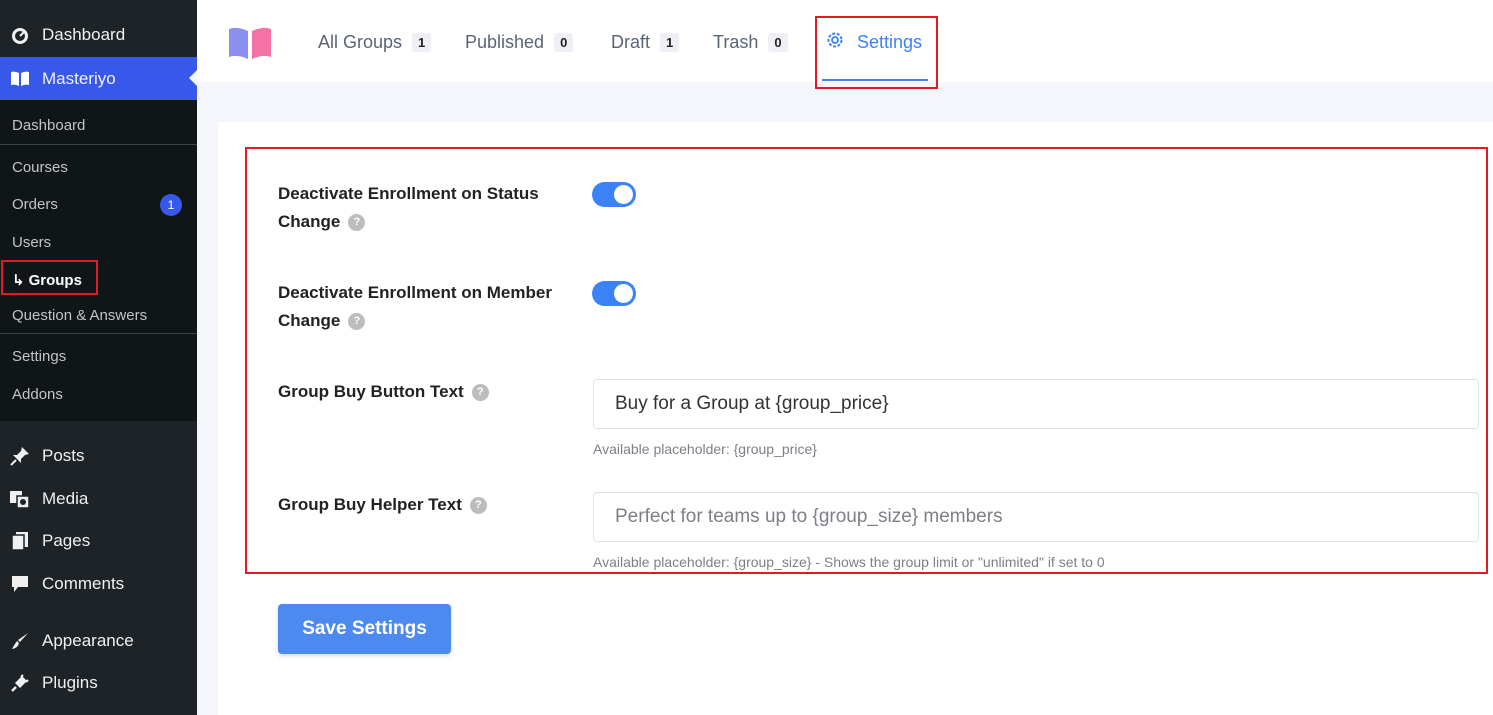  I want to click on sidebar-item-label: Plugins, so click(70, 682).